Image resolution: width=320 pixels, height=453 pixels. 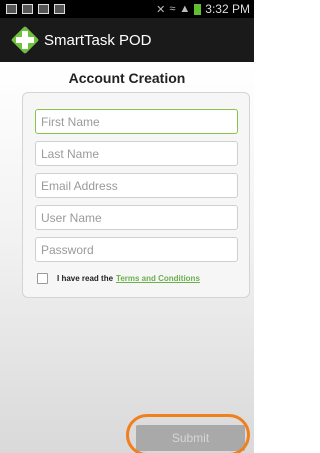 I want to click on battery-icon, so click(x=198, y=9).